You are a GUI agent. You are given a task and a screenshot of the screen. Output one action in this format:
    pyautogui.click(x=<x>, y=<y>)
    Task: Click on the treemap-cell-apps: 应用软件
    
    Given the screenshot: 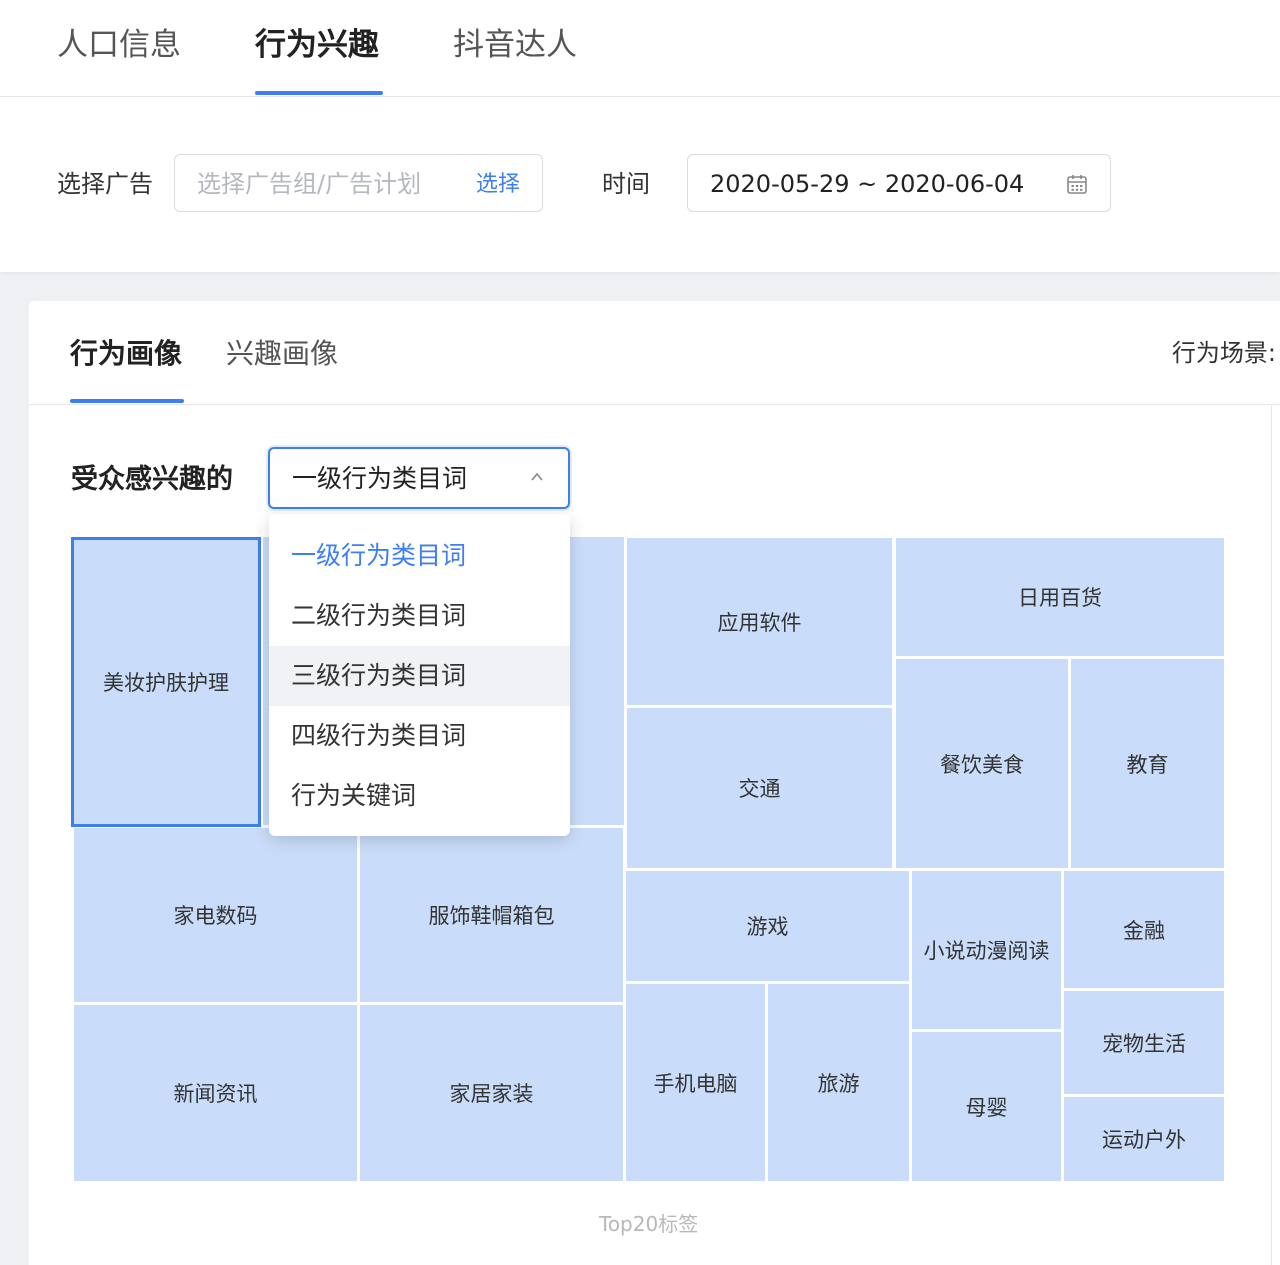 What is the action you would take?
    pyautogui.click(x=759, y=621)
    